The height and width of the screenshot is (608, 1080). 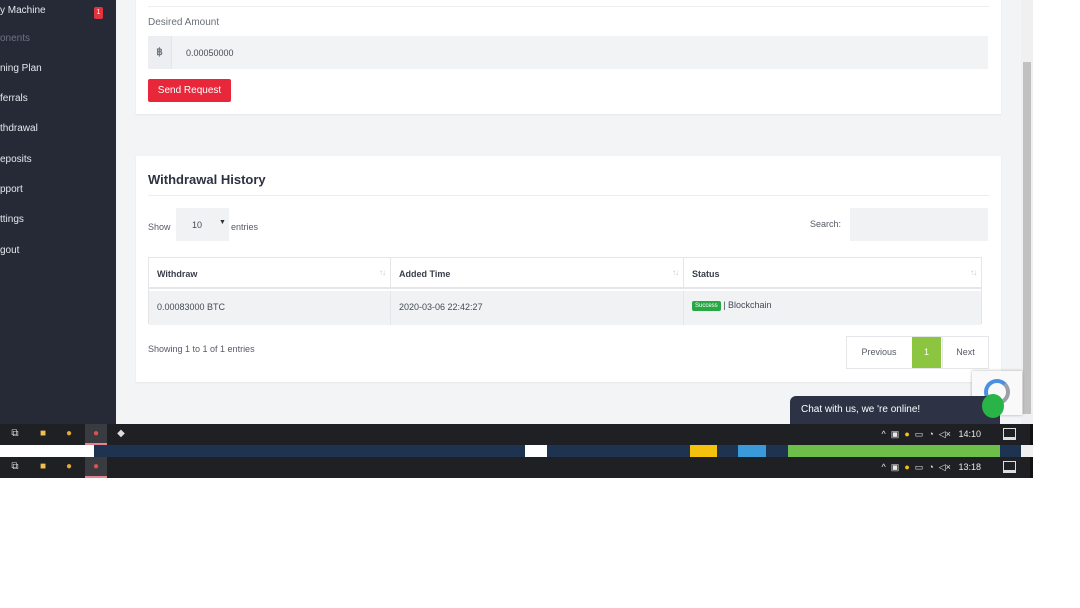 I want to click on sidebar-item-mining-plan: ning Plan, so click(x=21, y=69).